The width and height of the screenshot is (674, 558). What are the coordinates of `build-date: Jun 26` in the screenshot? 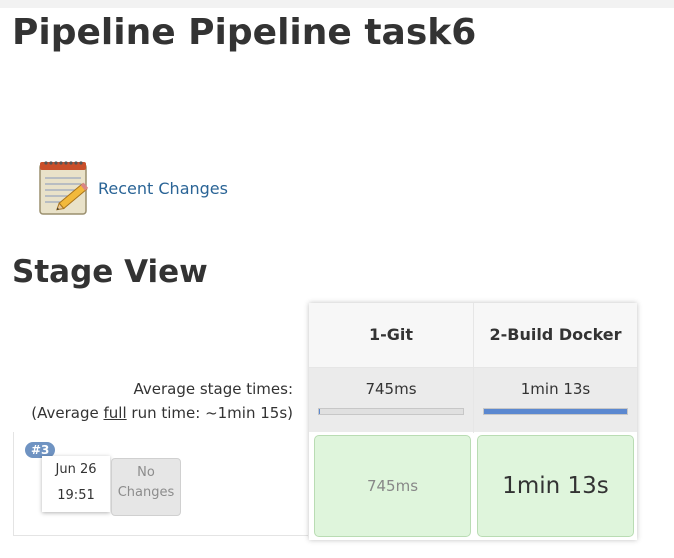 It's located at (76, 469).